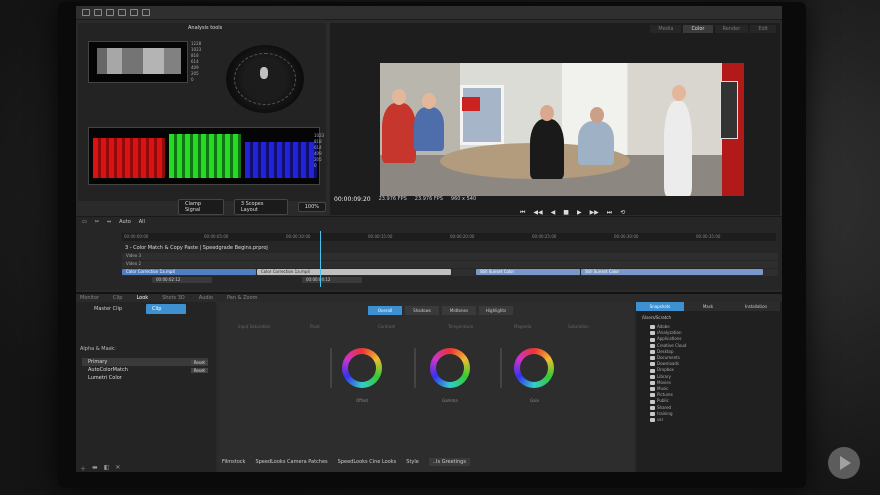 This screenshot has width=880, height=495. What do you see at coordinates (242, 298) in the screenshot?
I see `tab-pan-zoom: Pan & Zoom` at bounding box center [242, 298].